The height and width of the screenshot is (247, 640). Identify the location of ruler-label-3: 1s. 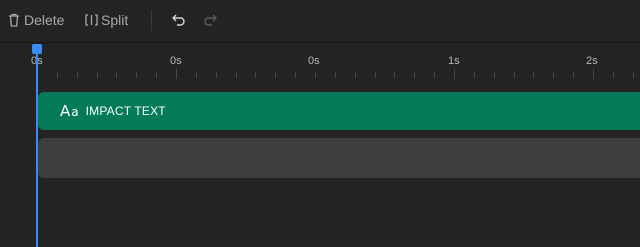
(454, 61).